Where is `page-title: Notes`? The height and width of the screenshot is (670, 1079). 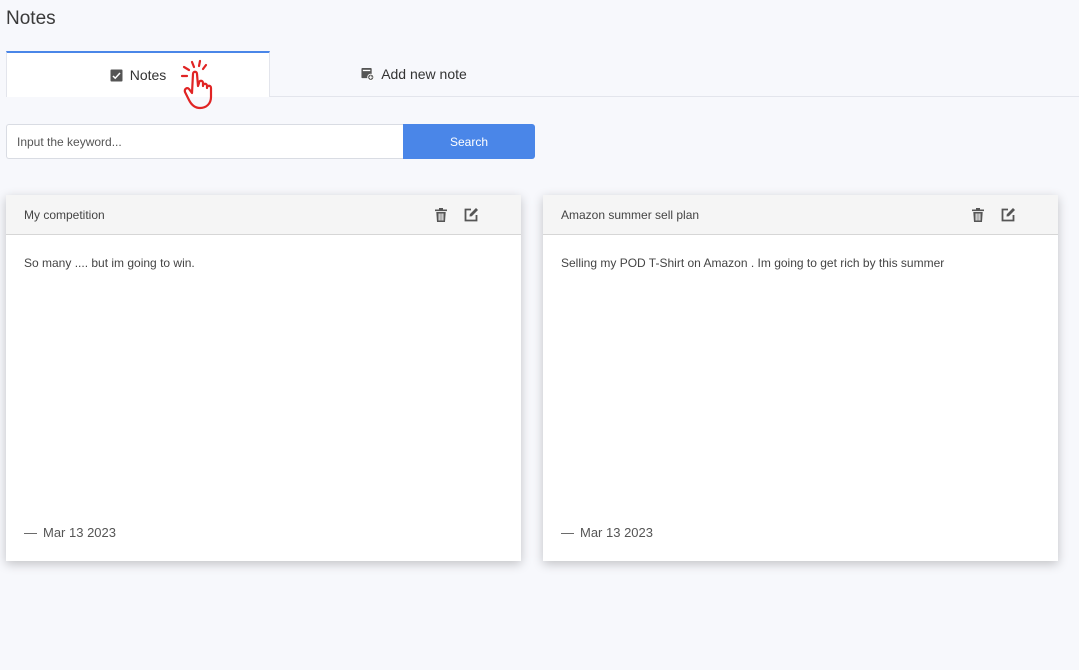 page-title: Notes is located at coordinates (31, 18).